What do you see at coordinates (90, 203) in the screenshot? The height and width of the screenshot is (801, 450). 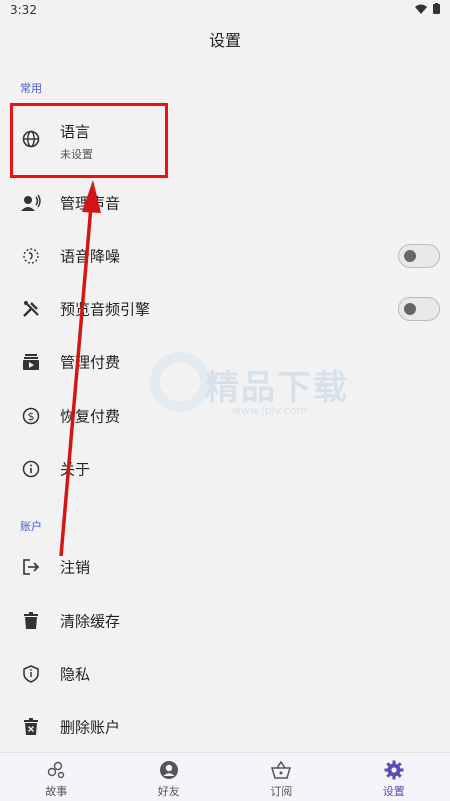 I see `manage-voice-label: 管理声音` at bounding box center [90, 203].